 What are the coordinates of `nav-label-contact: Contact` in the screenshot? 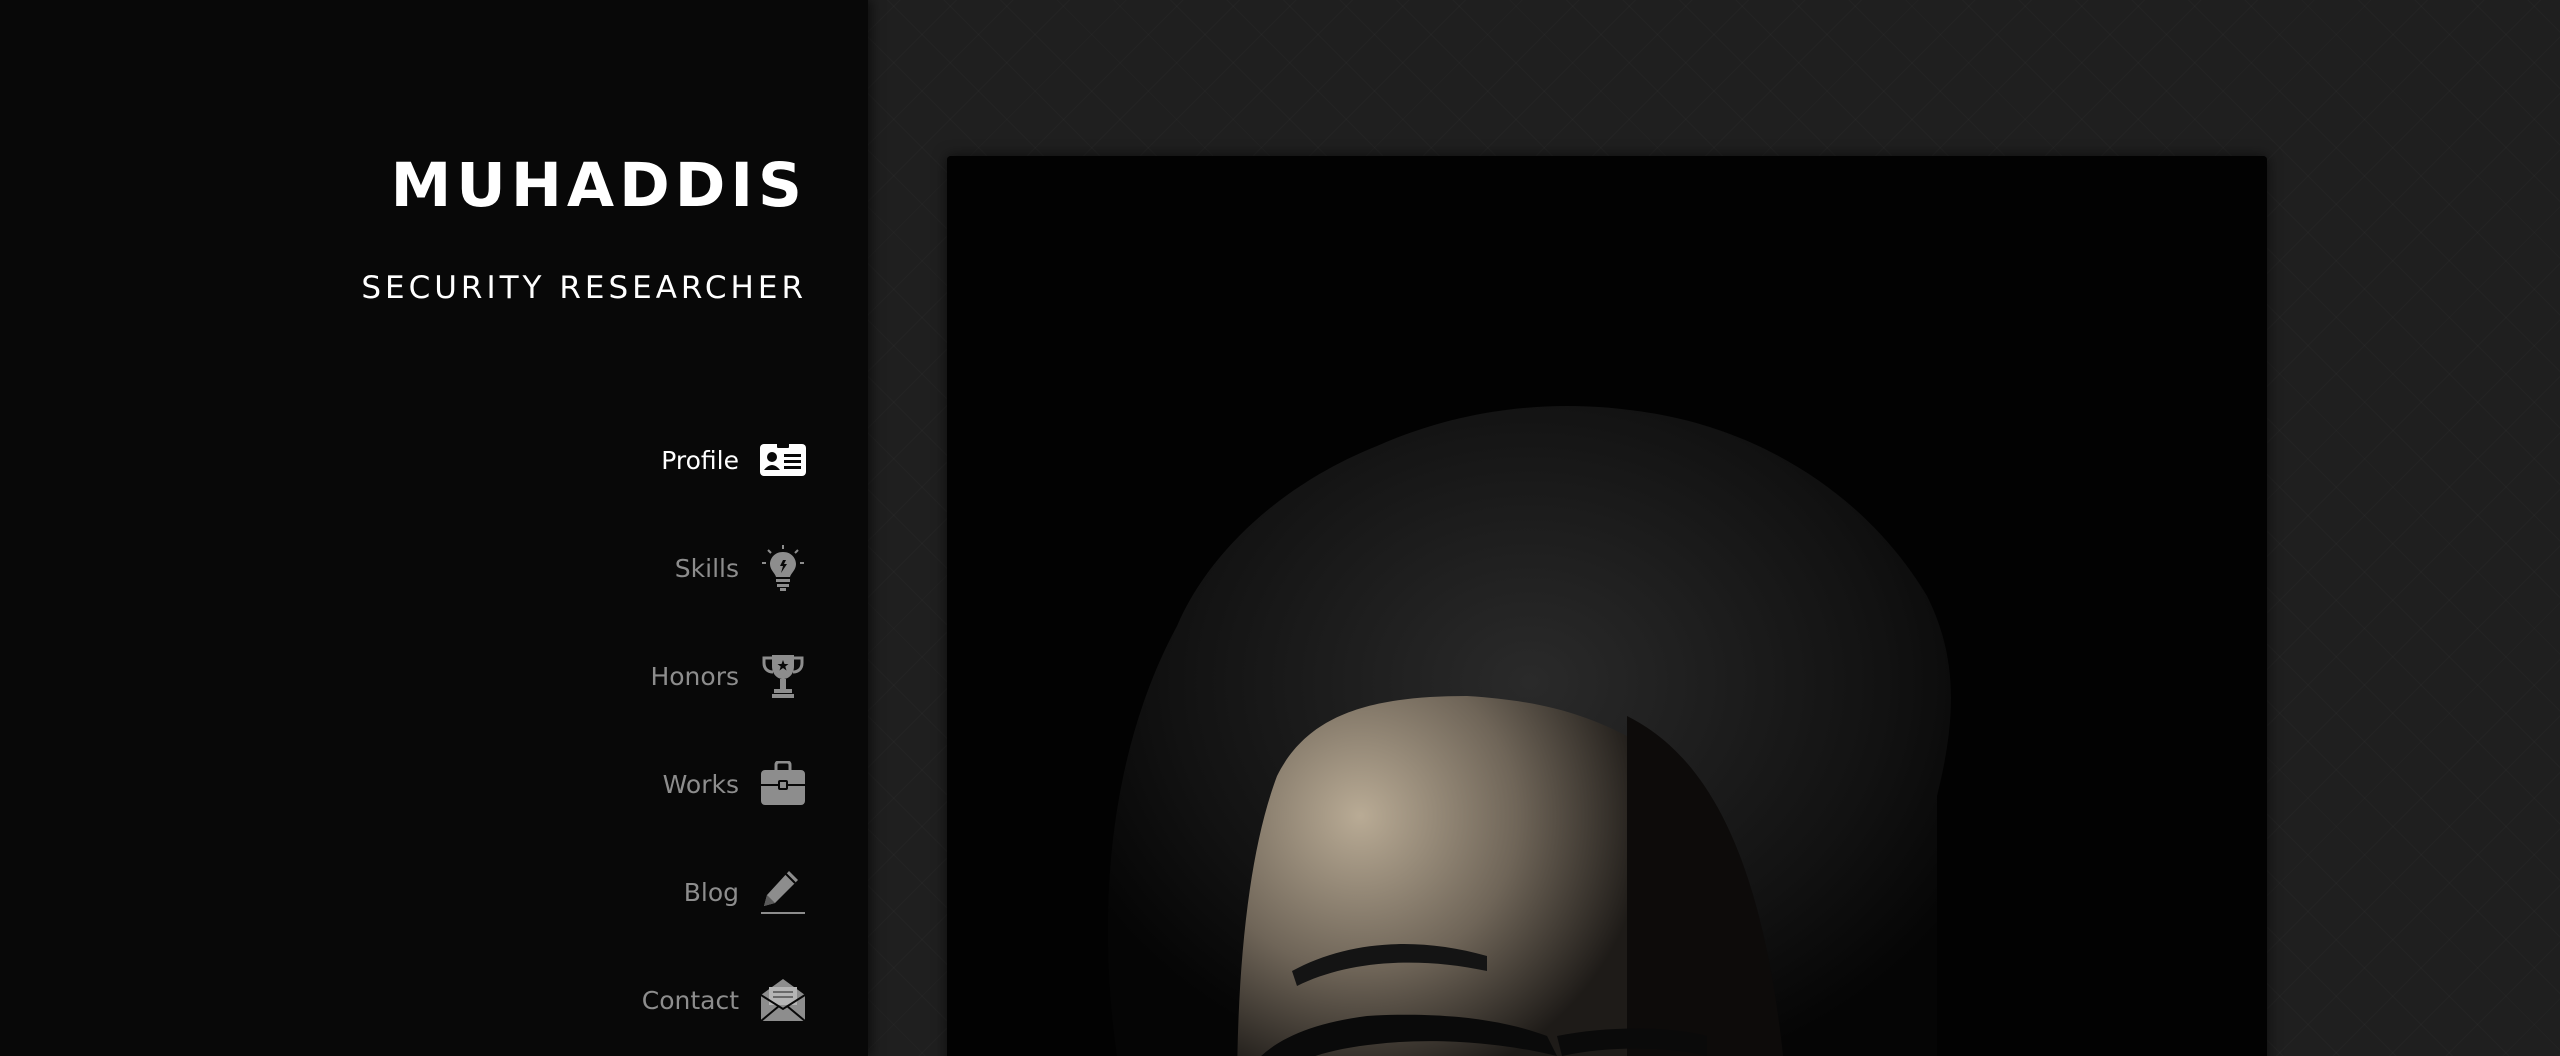 It's located at (690, 1000).